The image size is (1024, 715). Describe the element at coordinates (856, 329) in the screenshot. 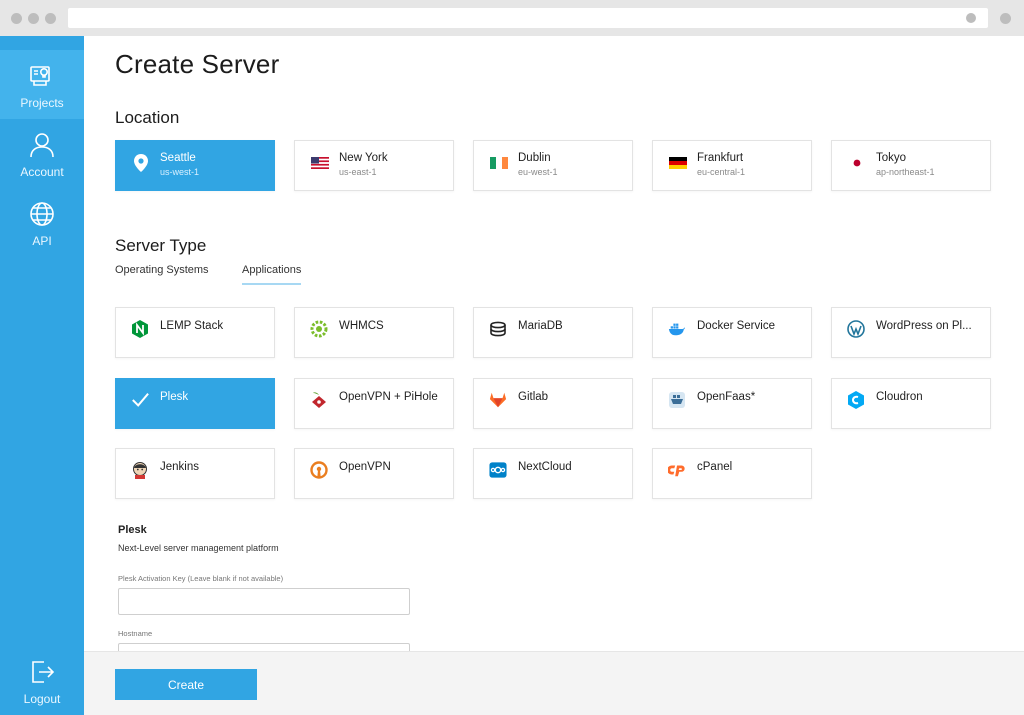

I see `wordpress-icon` at that location.